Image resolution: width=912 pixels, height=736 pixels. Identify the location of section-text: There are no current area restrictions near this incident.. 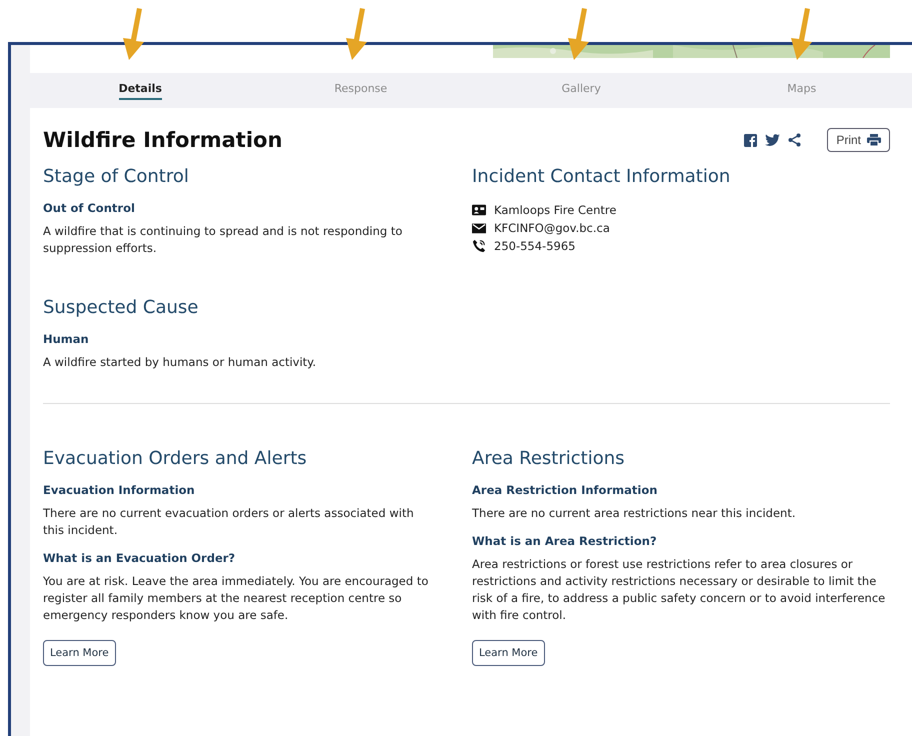
(634, 513).